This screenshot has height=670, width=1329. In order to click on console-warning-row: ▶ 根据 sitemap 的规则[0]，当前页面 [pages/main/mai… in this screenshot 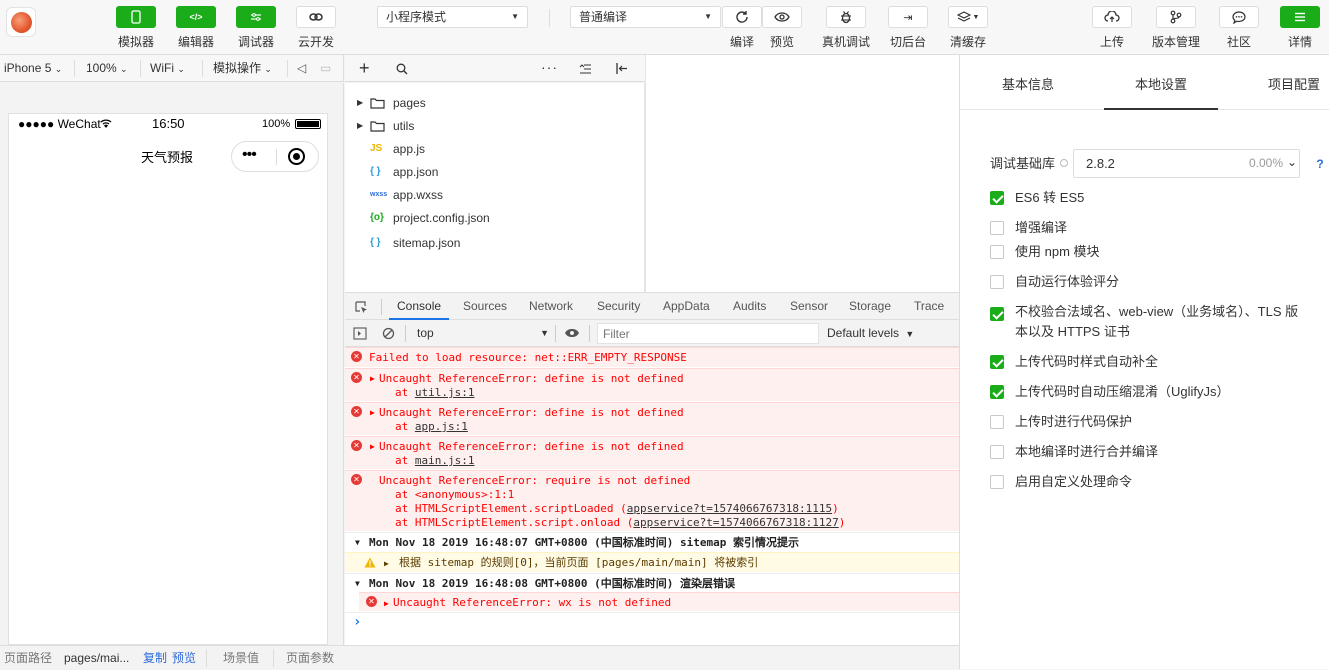, I will do `click(652, 562)`.